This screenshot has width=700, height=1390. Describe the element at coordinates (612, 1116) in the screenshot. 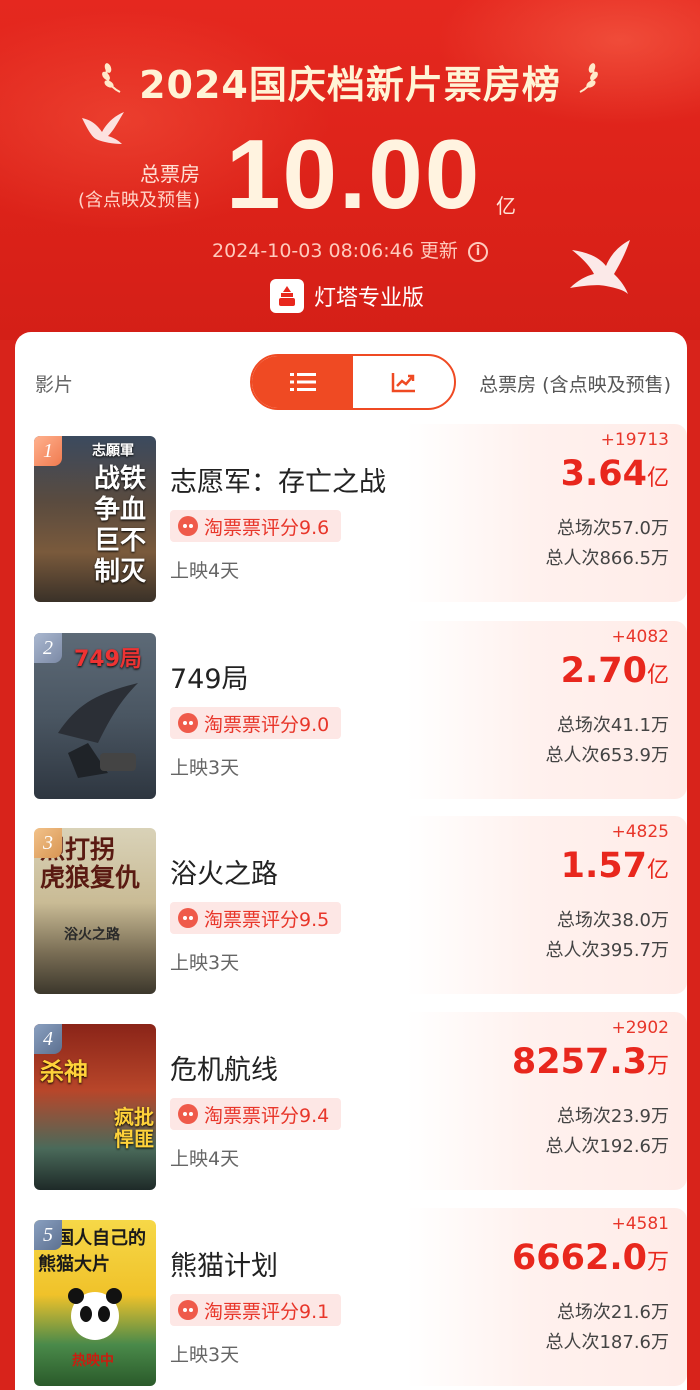

I see `total-shows: 总场次23.9万` at that location.